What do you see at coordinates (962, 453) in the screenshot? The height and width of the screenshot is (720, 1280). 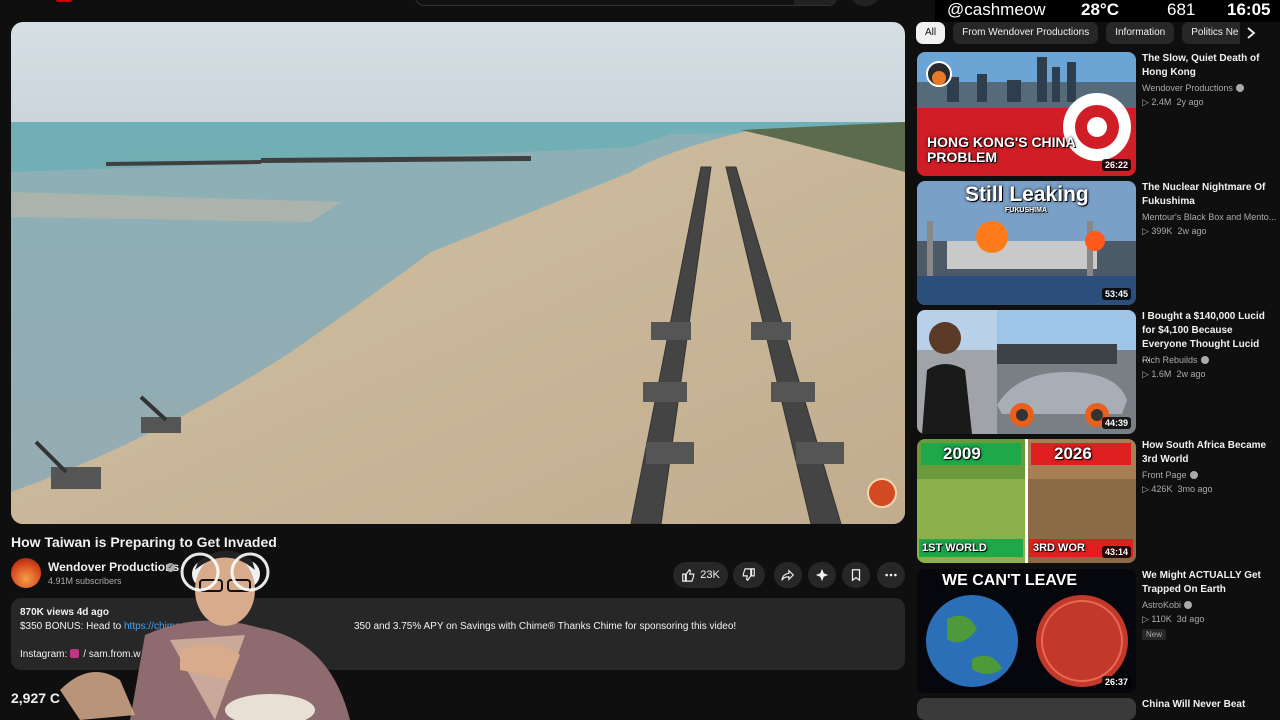 I see `thumbnail-year-left: 2009` at bounding box center [962, 453].